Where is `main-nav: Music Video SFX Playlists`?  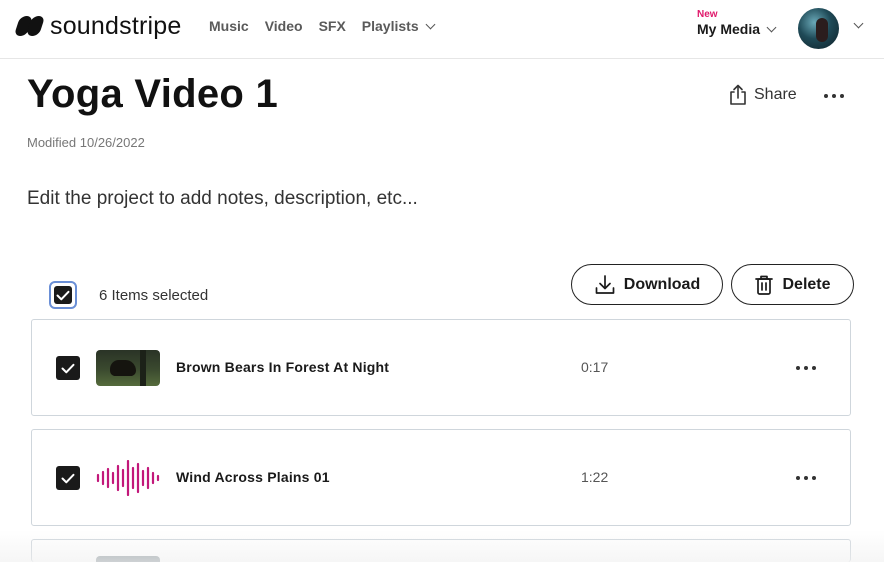 main-nav: Music Video SFX Playlists is located at coordinates (329, 26).